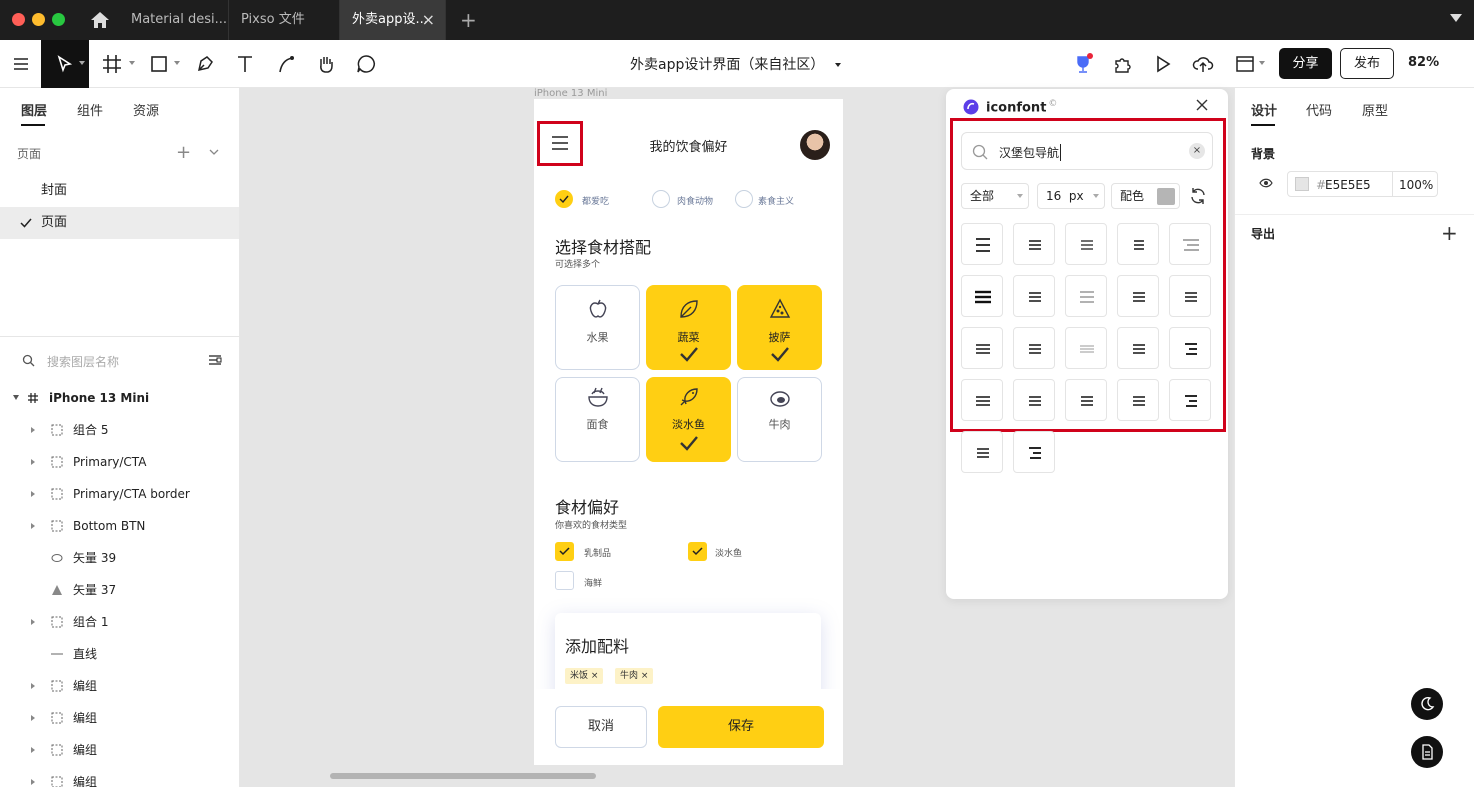 Image resolution: width=1474 pixels, height=787 pixels. What do you see at coordinates (90, 109) in the screenshot?
I see `tab-components: 组件` at bounding box center [90, 109].